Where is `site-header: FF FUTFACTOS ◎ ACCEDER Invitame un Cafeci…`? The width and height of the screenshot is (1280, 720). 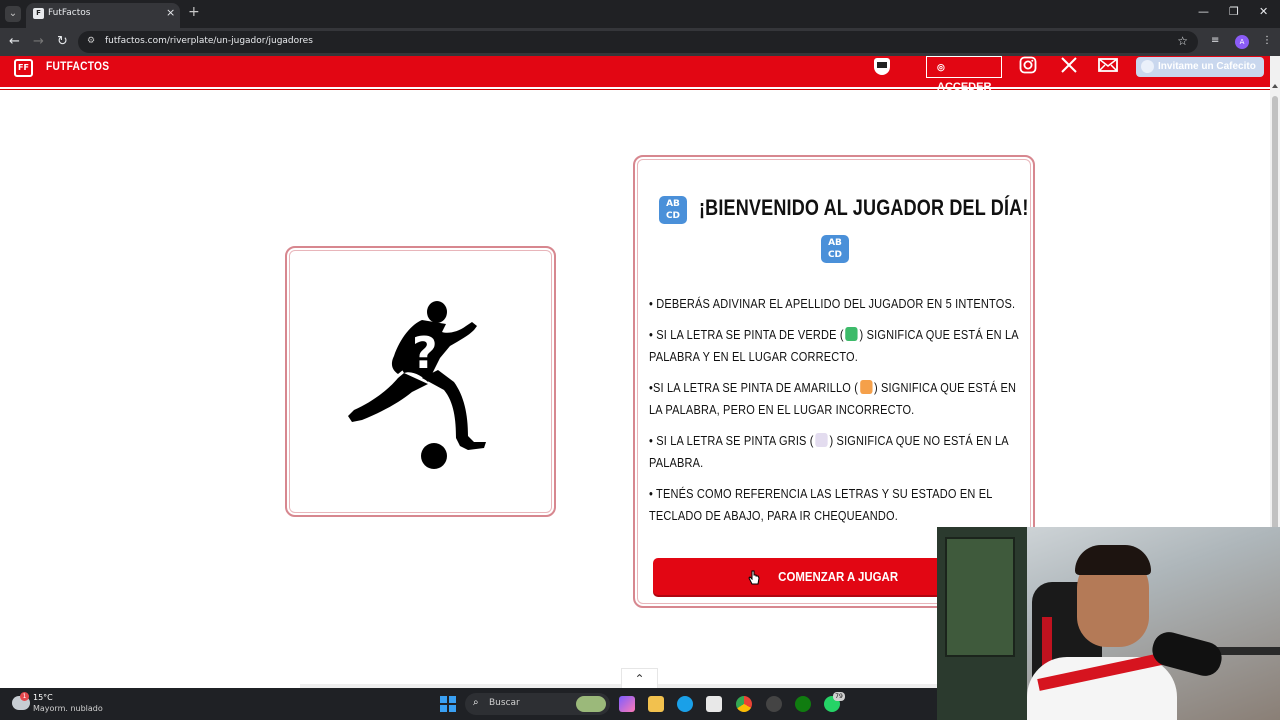 site-header: FF FUTFACTOS ◎ ACCEDER Invitame un Cafeci… is located at coordinates (635, 74).